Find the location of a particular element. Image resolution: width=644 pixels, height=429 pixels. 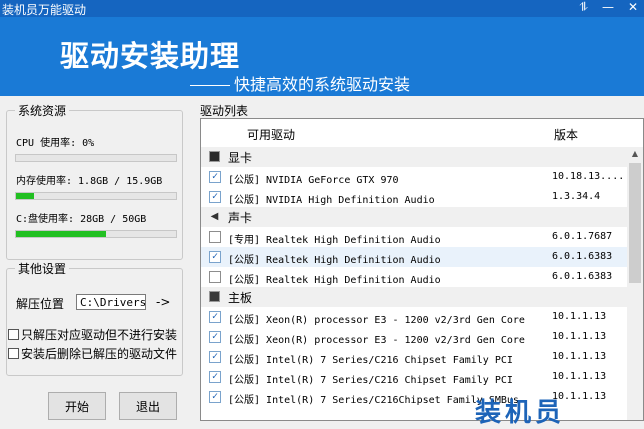

window-title: 装机员万能驱动 is located at coordinates (44, 10).